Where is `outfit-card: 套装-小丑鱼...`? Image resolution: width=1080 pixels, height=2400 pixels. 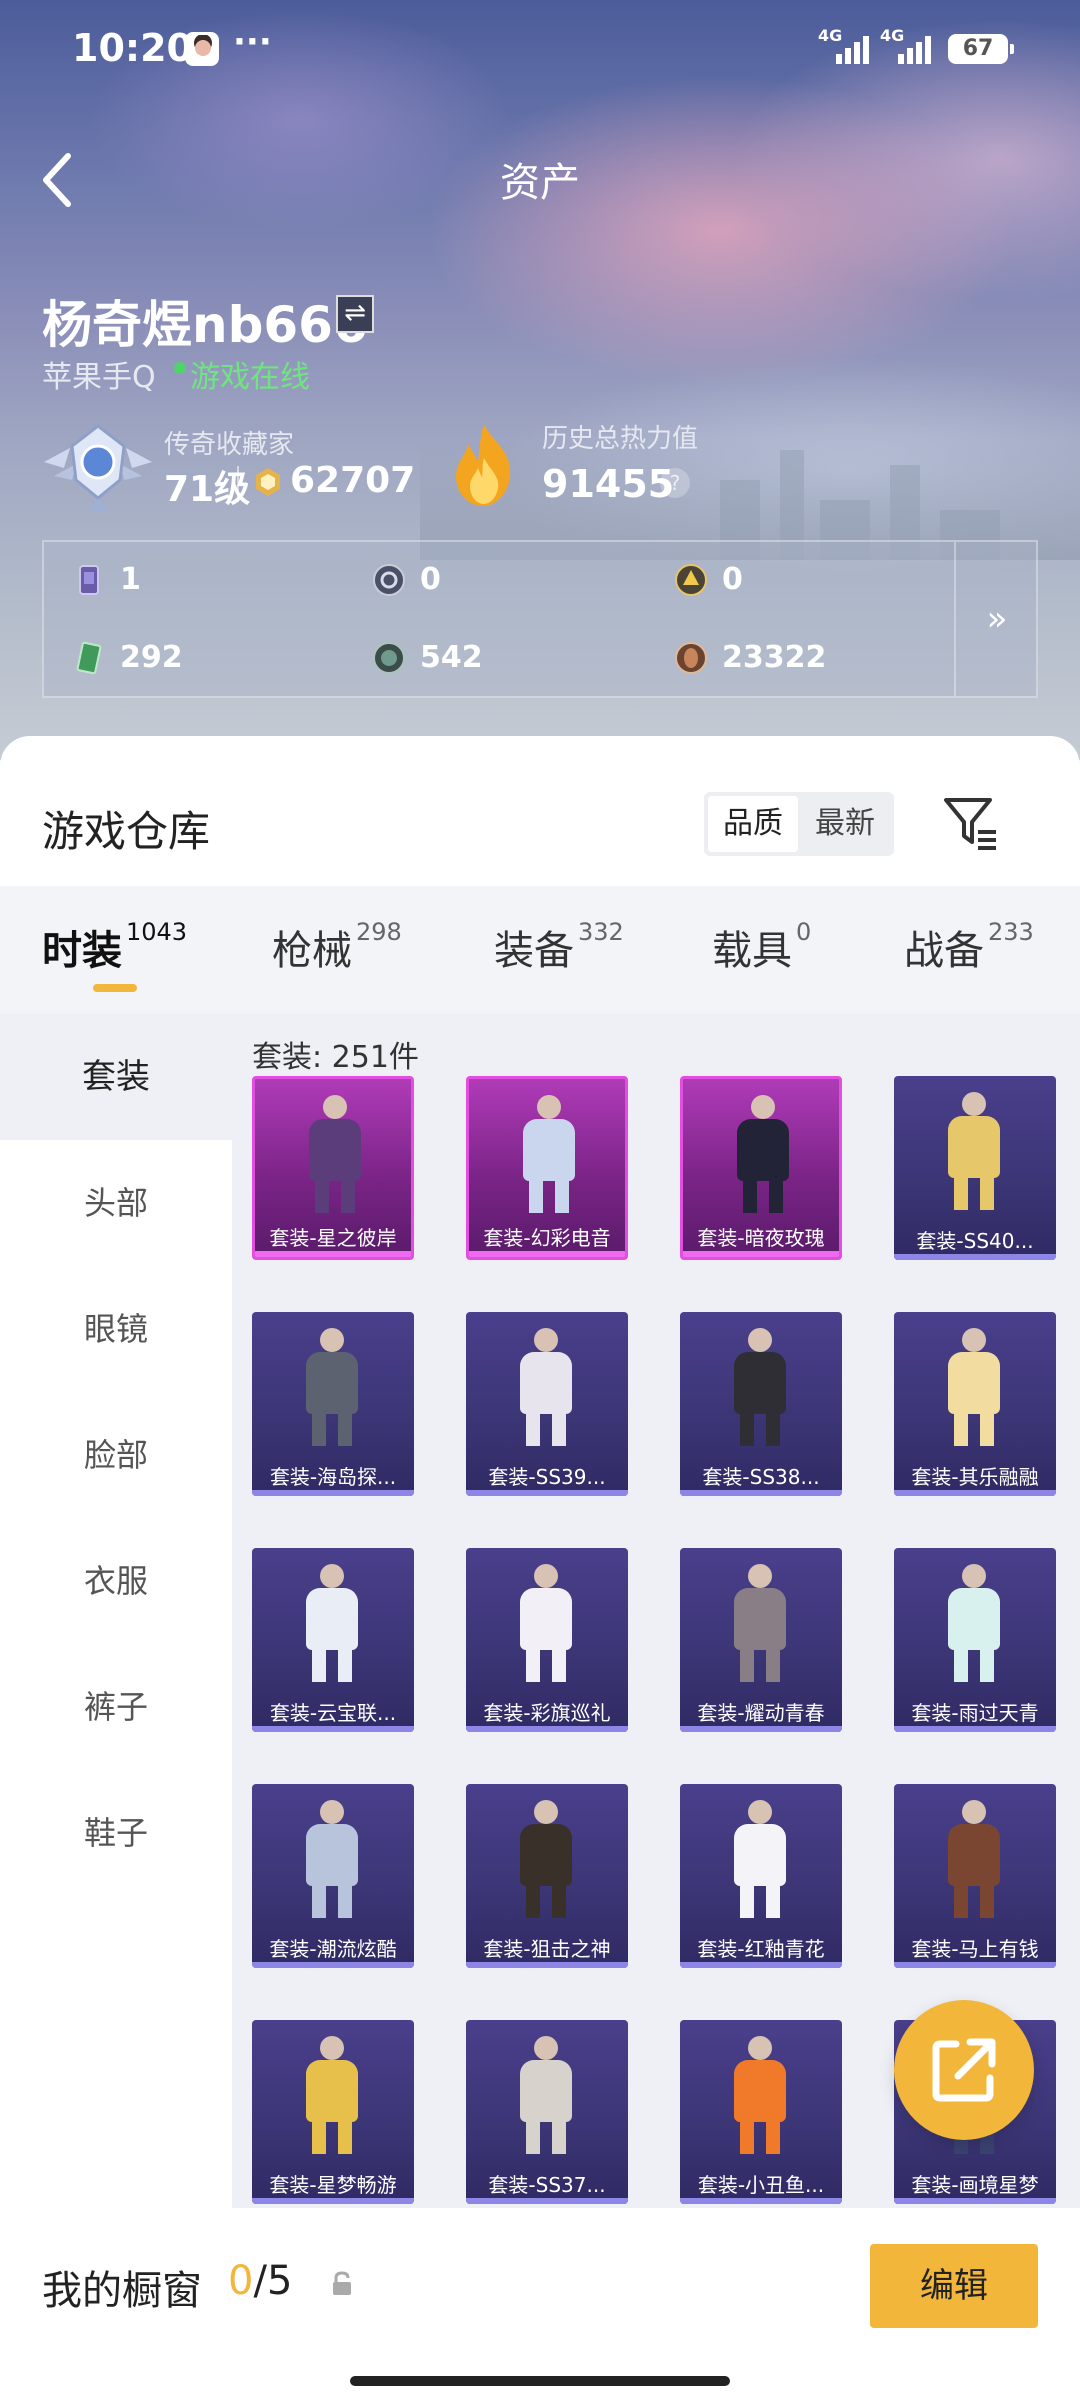
outfit-card: 套装-小丑鱼... is located at coordinates (761, 2112).